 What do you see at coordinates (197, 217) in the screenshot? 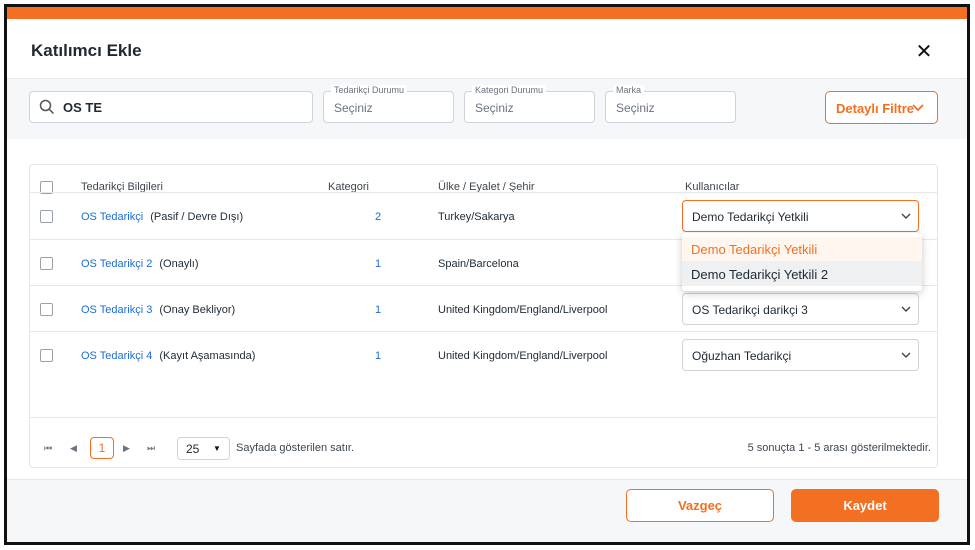
I see `supplier-status: (Pasif / Devre Dışı)` at bounding box center [197, 217].